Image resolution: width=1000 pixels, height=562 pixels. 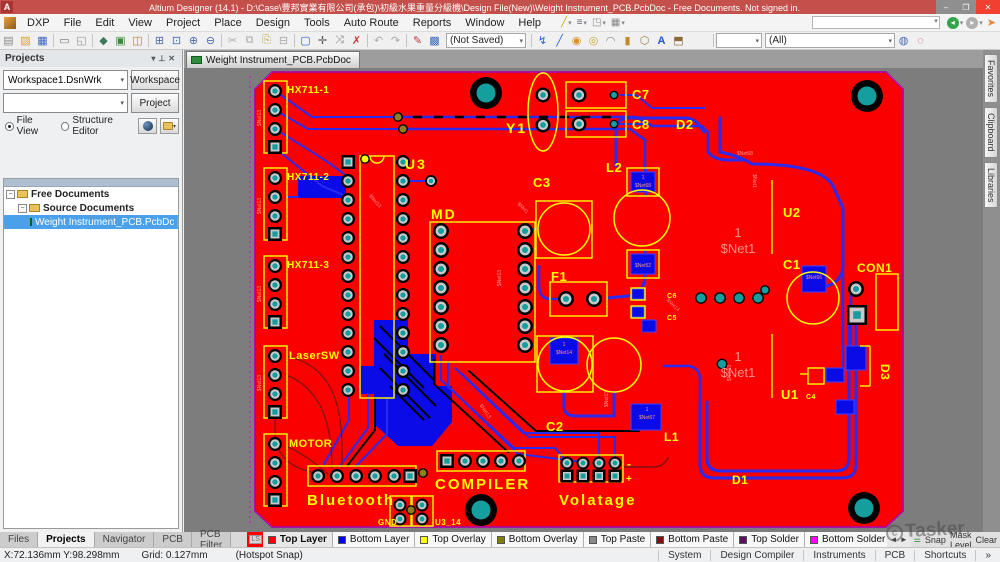 What do you see at coordinates (770, 539) in the screenshot?
I see `layer-tab-top-solder: Top Solder` at bounding box center [770, 539].